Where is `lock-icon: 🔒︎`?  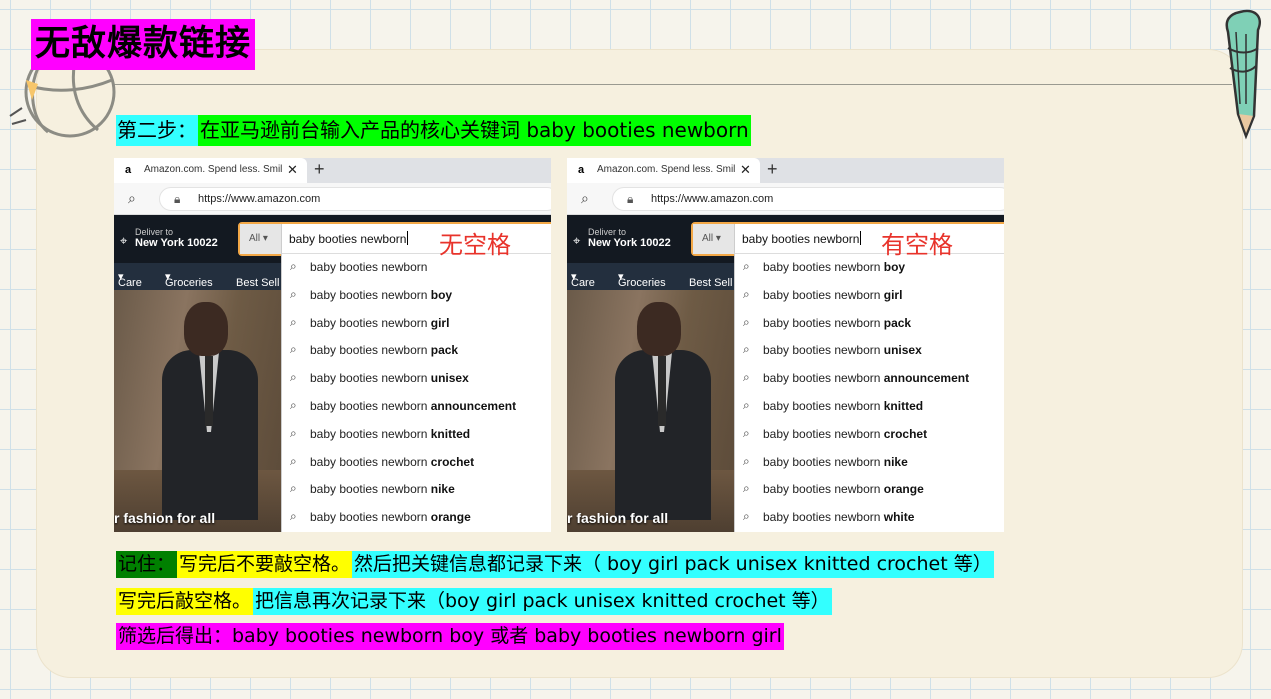
lock-icon: 🔒︎ is located at coordinates (630, 199).